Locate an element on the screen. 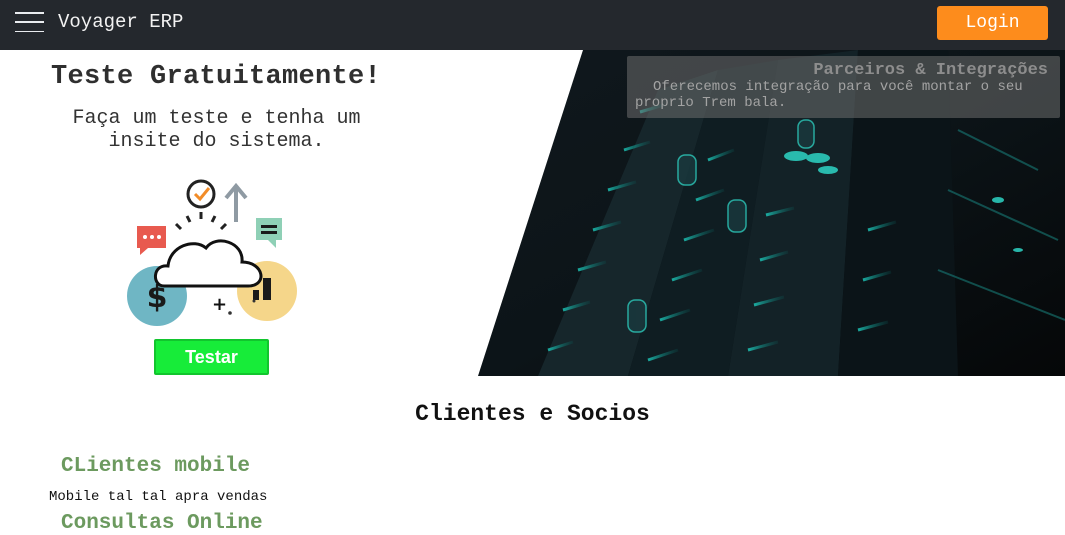 The width and height of the screenshot is (1065, 535). sun-rays is located at coordinates (201, 221).